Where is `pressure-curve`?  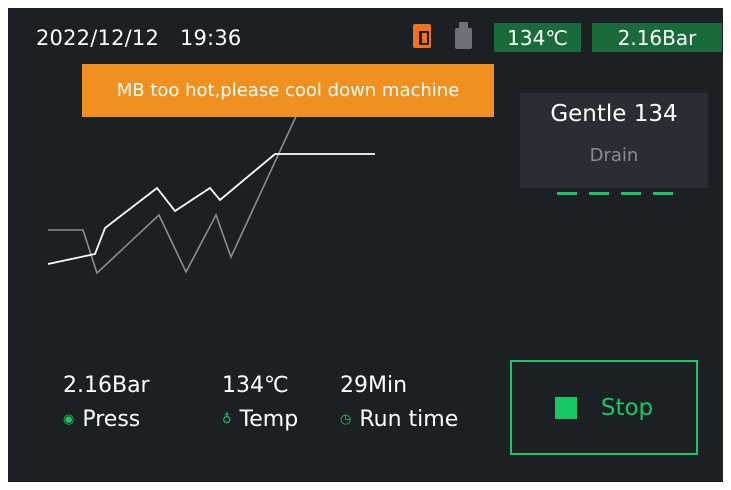
pressure-curve is located at coordinates (173, 193).